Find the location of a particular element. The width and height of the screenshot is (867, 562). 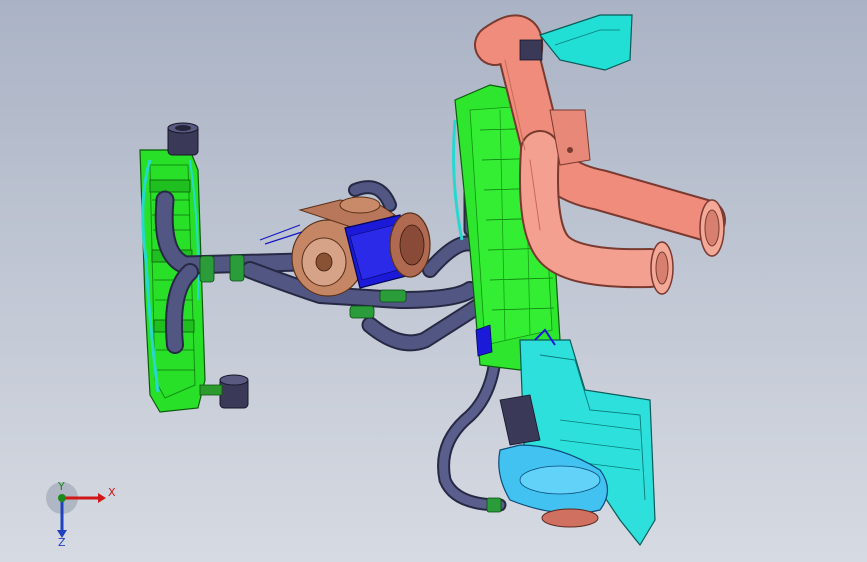

z-axis-label: Z is located at coordinates (62, 542).